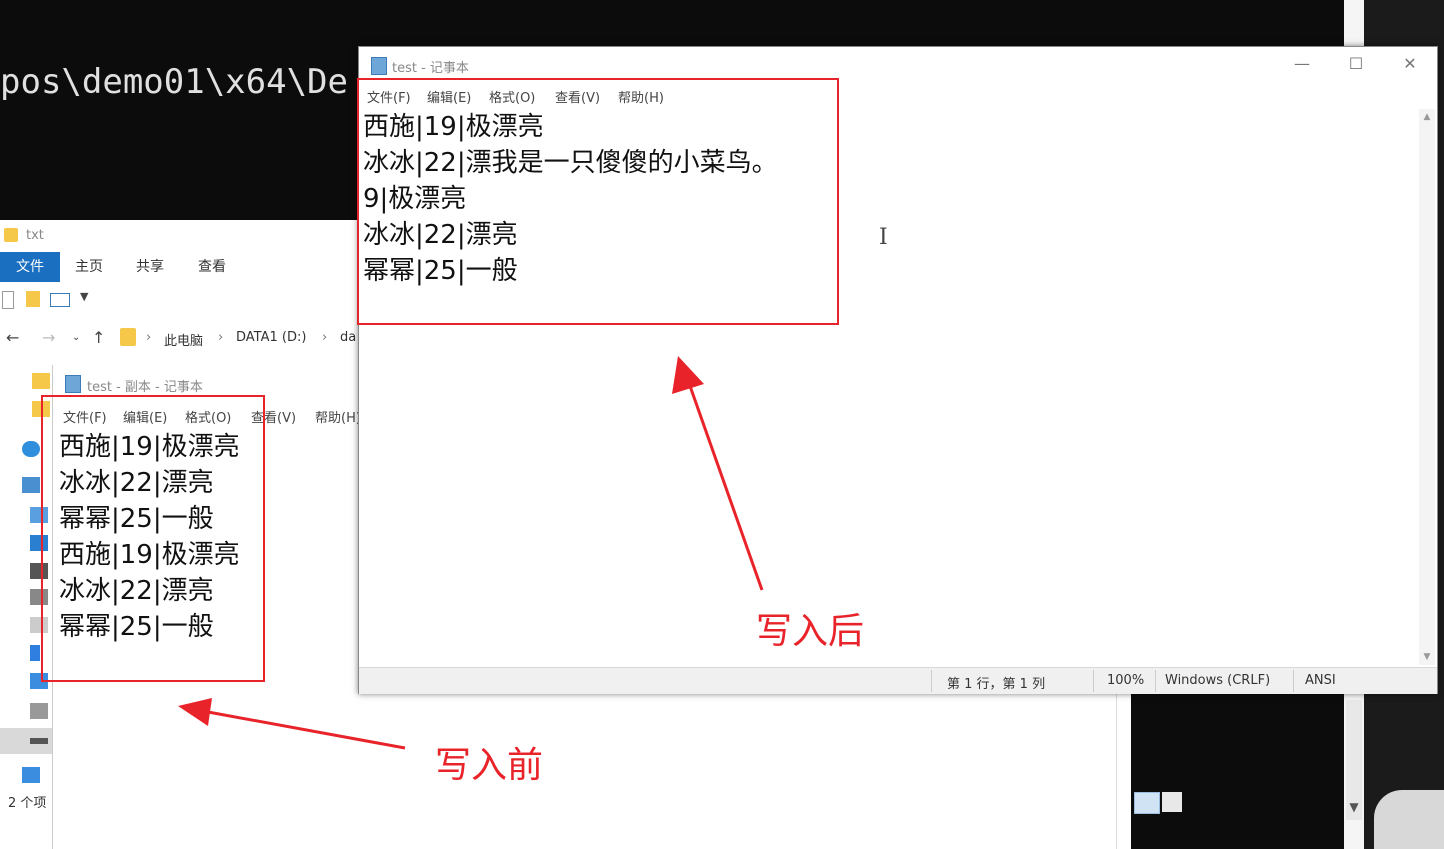 The width and height of the screenshot is (1444, 849). I want to click on annotation-label-before: 写入前, so click(489, 765).